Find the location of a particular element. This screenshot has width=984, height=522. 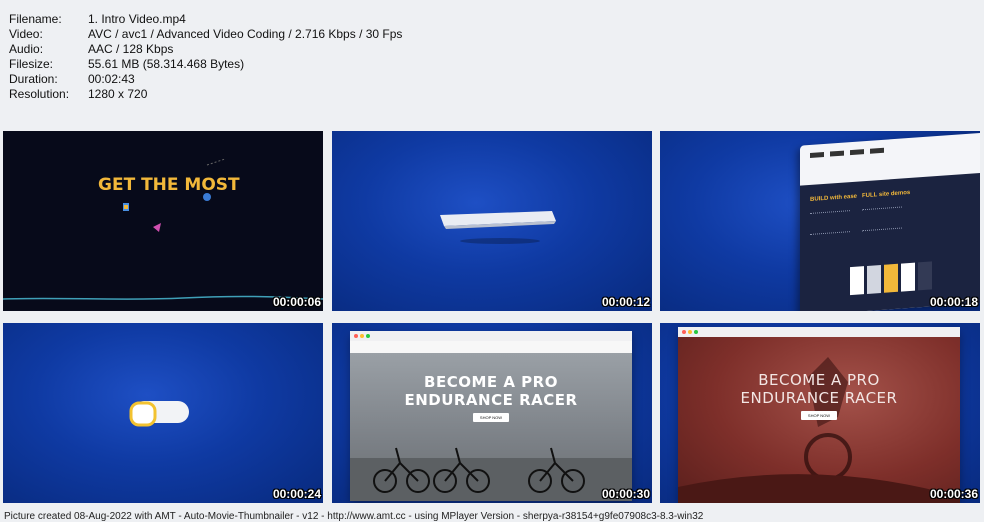

dark-section: BUILD with ease FULL site demos is located at coordinates (890, 241).